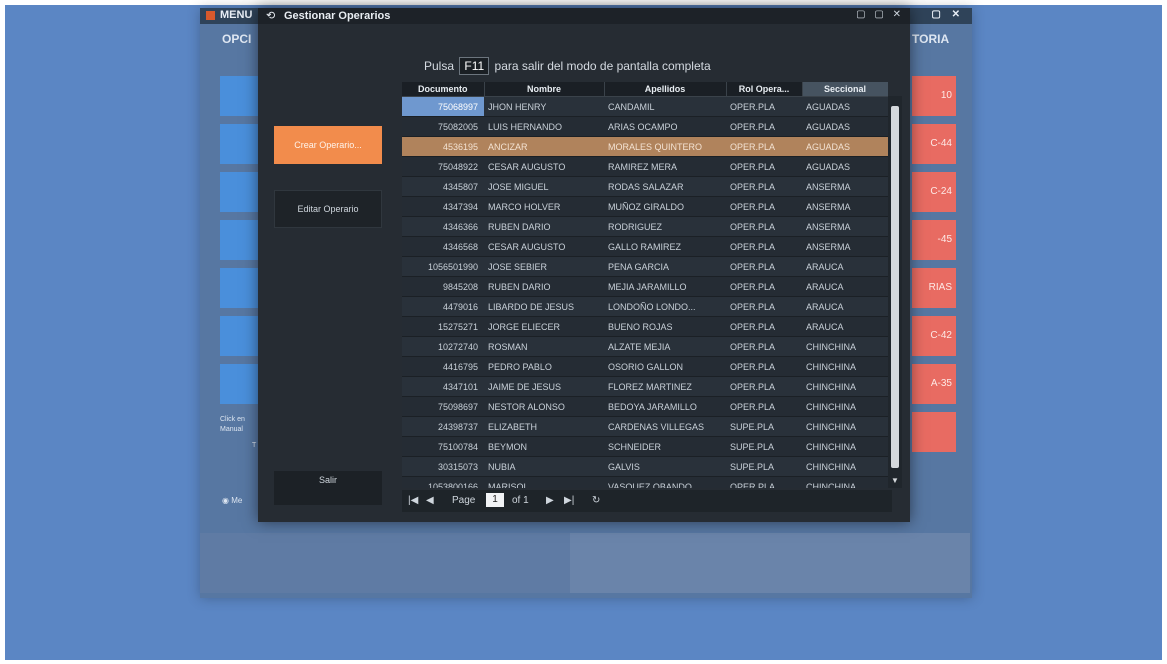 This screenshot has width=1167, height=664. What do you see at coordinates (443, 186) in the screenshot?
I see `table-cell: 4345807` at bounding box center [443, 186].